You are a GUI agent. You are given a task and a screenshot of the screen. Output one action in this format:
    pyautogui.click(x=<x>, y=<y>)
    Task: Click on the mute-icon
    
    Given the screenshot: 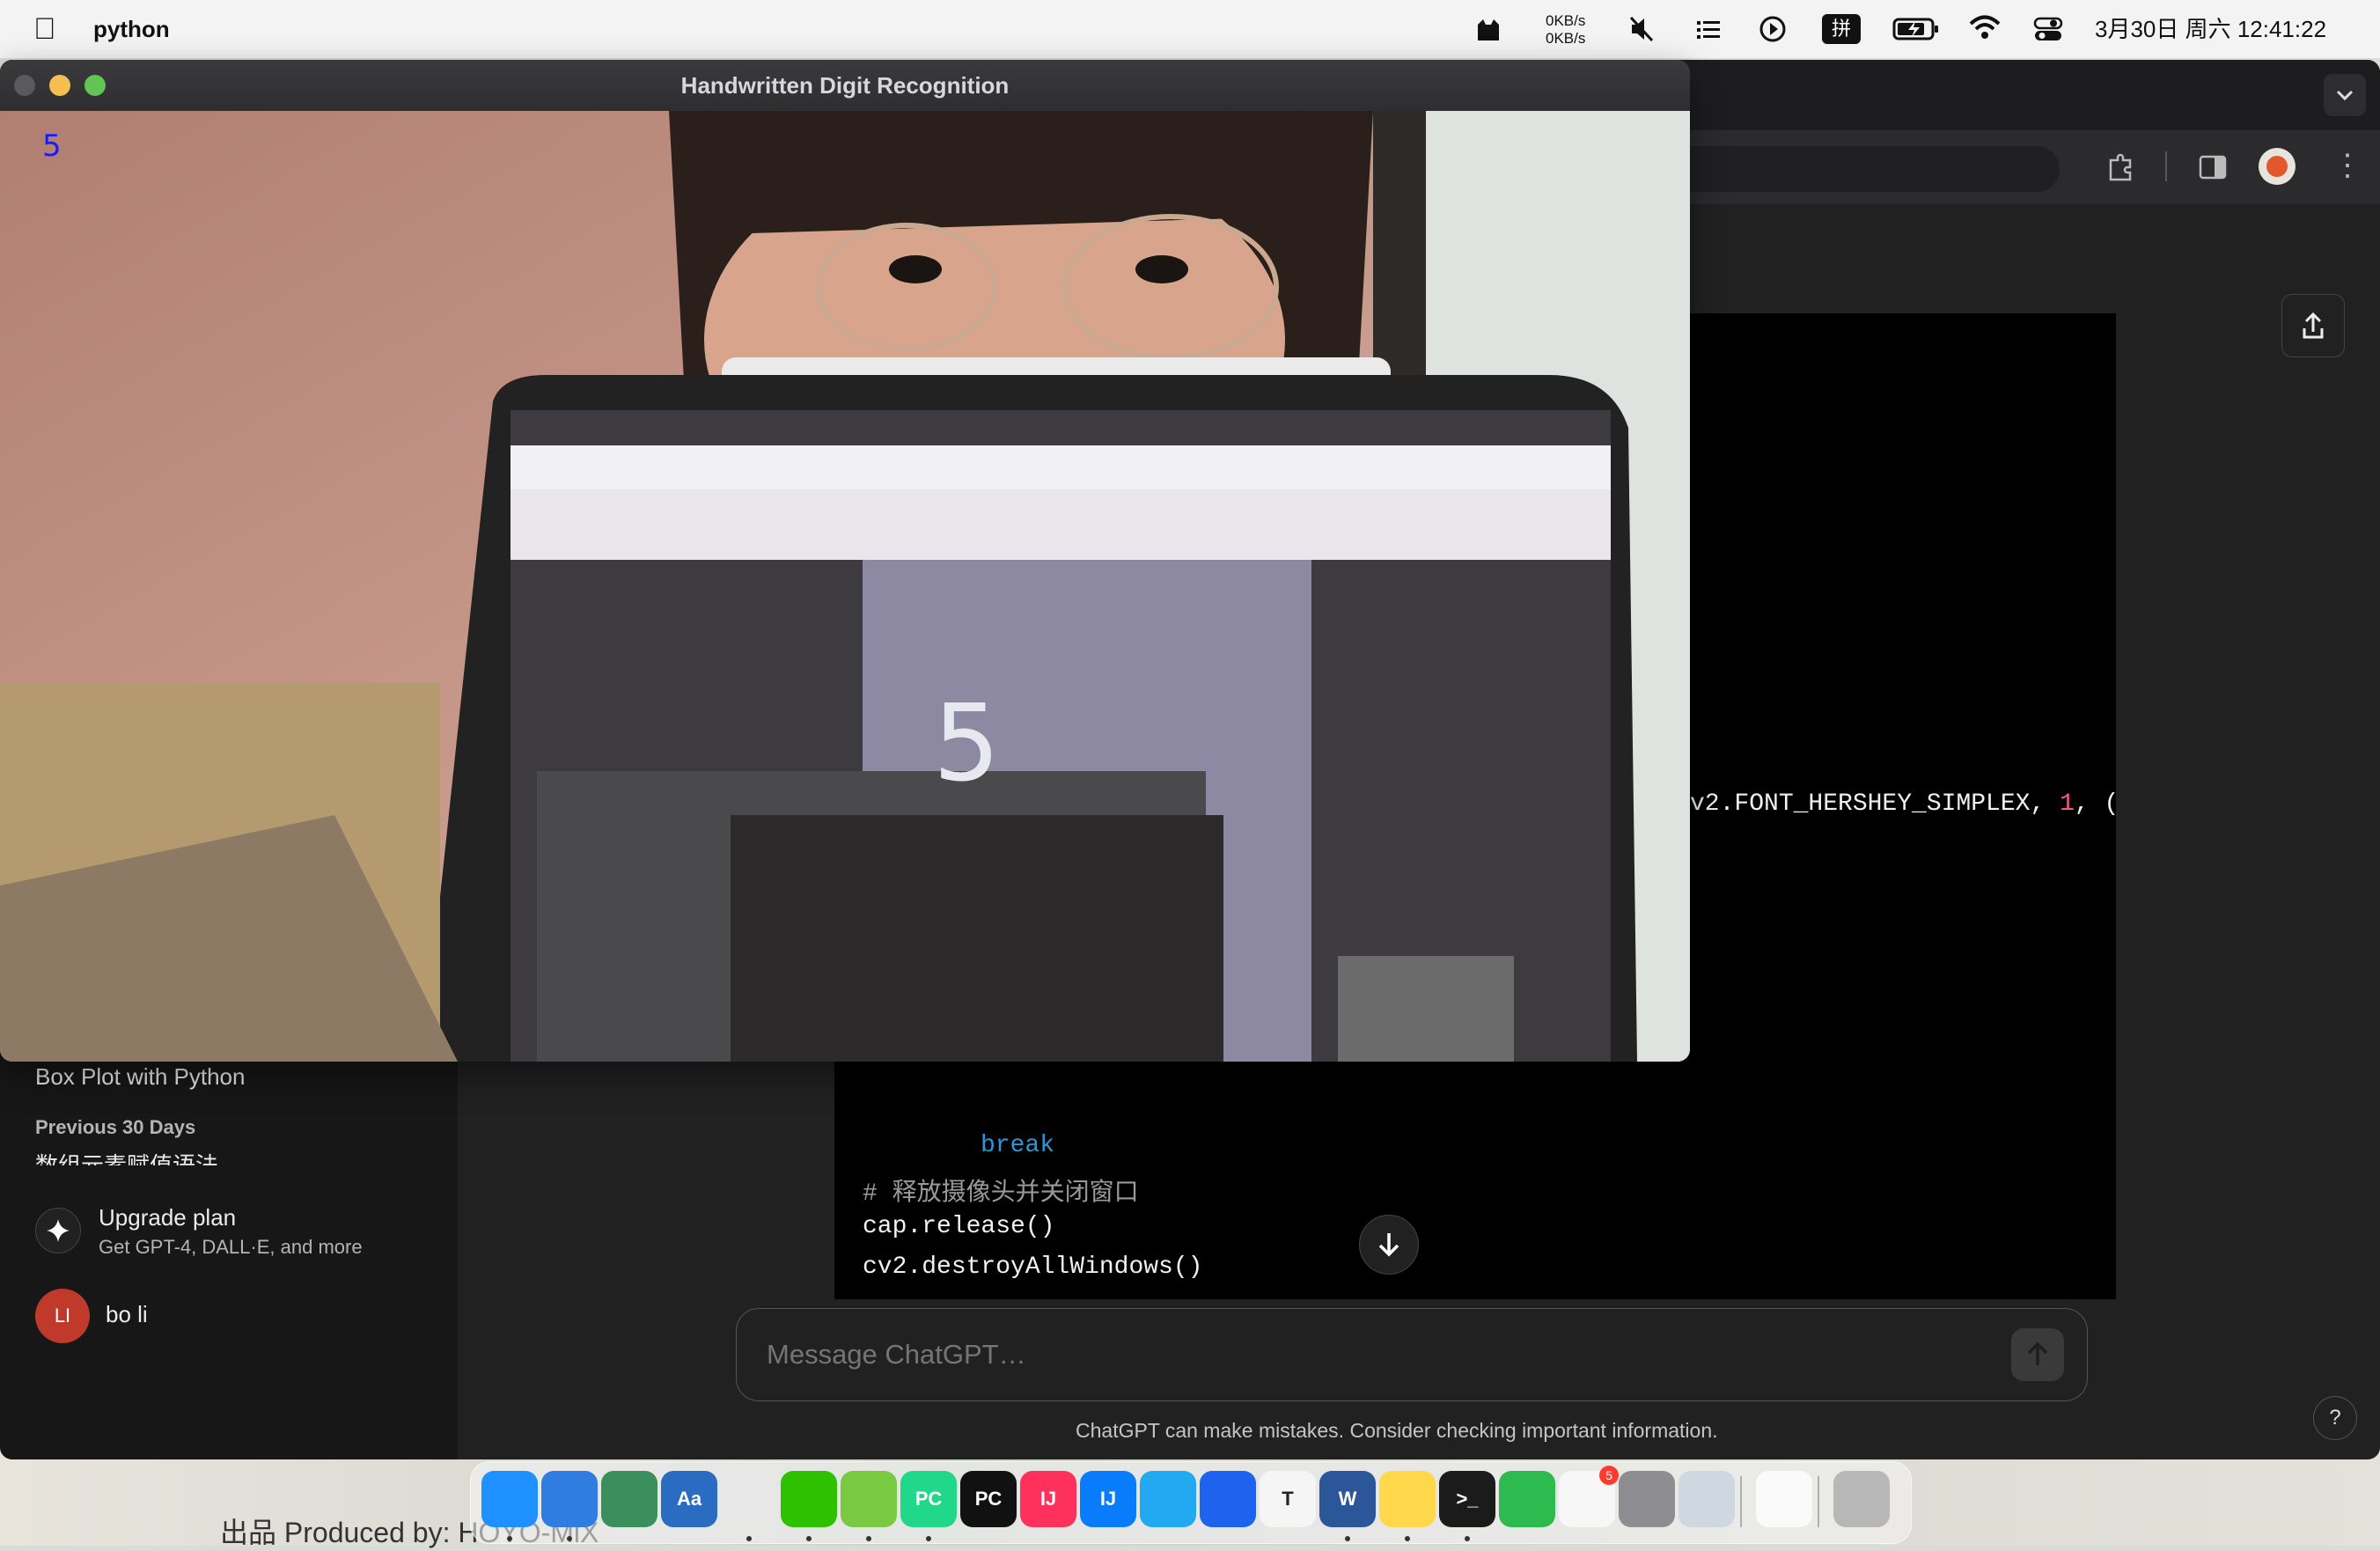 What is the action you would take?
    pyautogui.click(x=1641, y=29)
    